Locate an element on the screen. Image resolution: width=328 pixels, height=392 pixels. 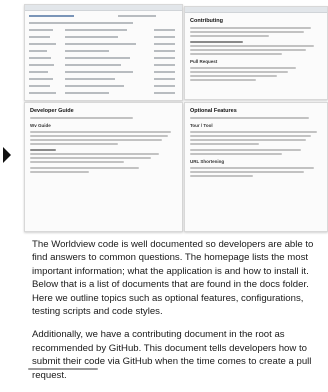
screenshot-contributing-doc: Contributing Pull Request is located at coordinates (256, 53).